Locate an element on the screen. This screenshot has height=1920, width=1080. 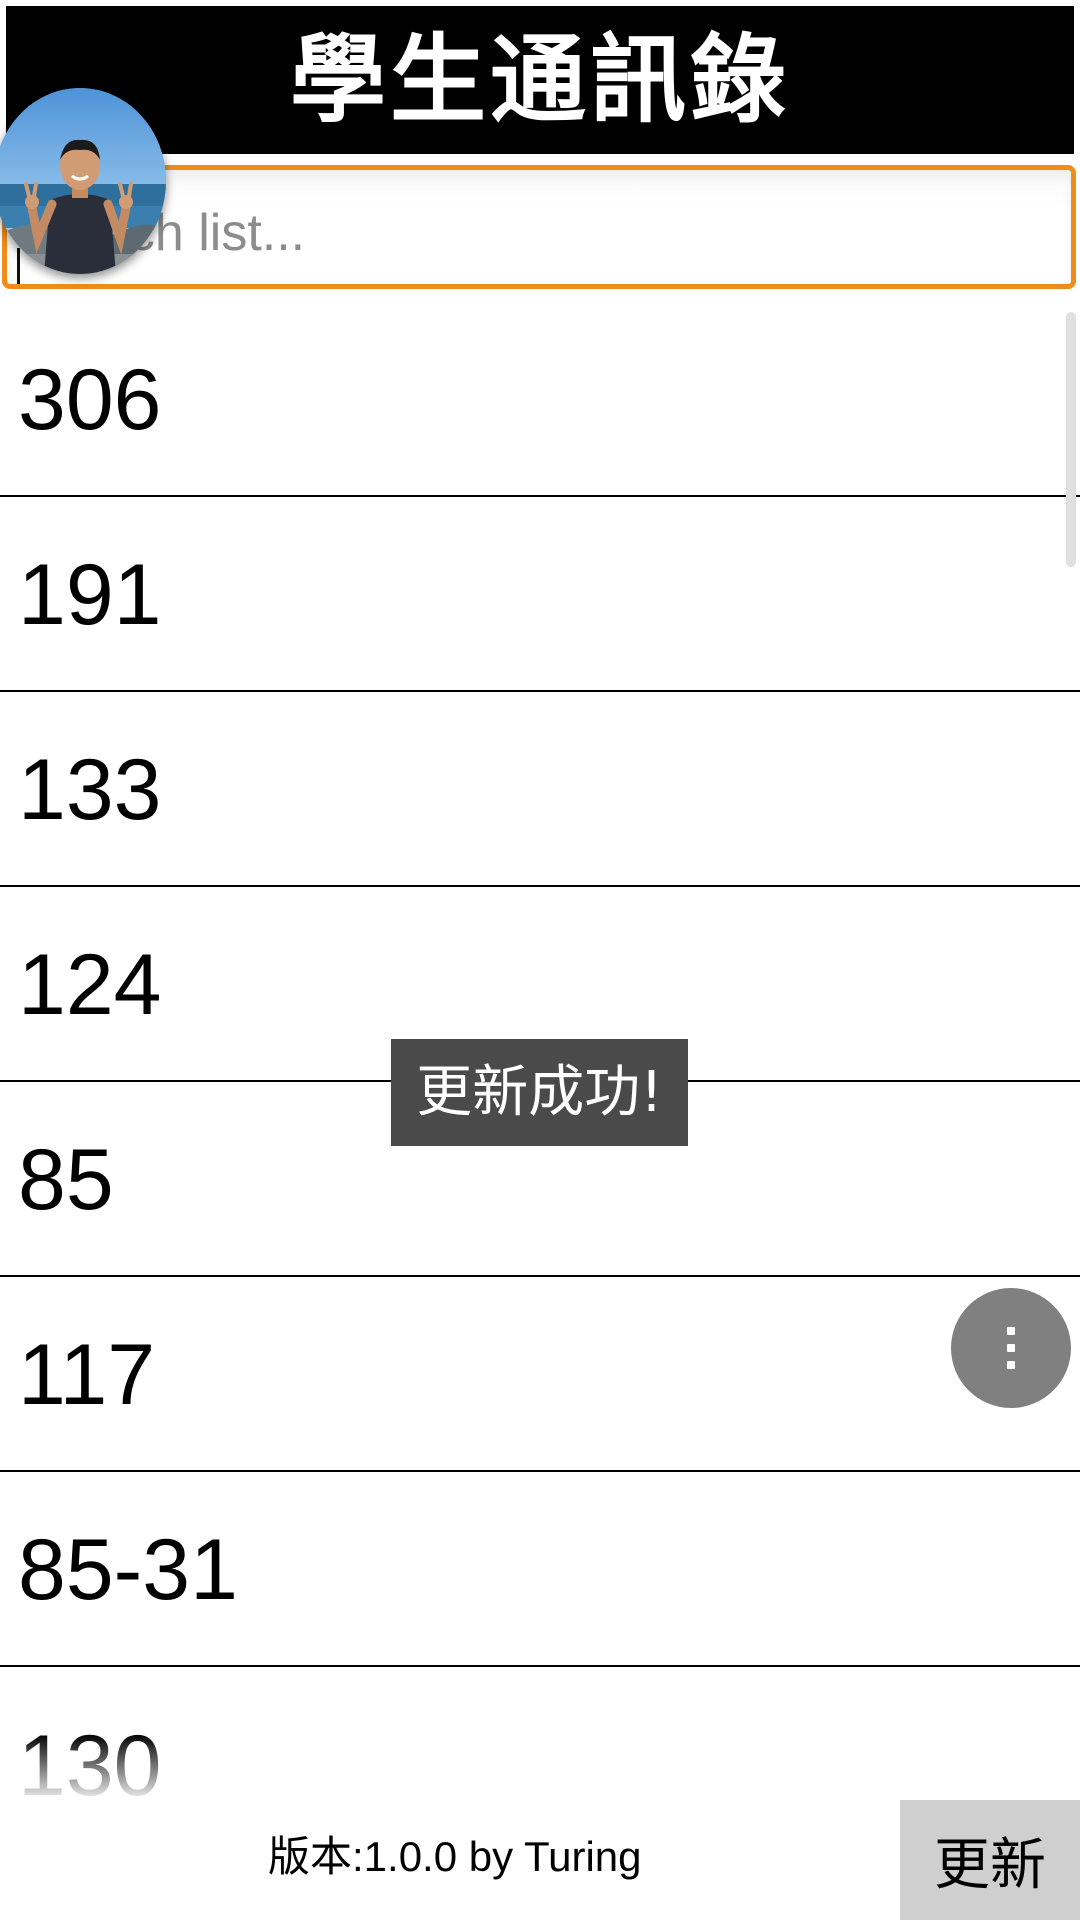
app-title: 學生通訊錄 is located at coordinates (540, 80).